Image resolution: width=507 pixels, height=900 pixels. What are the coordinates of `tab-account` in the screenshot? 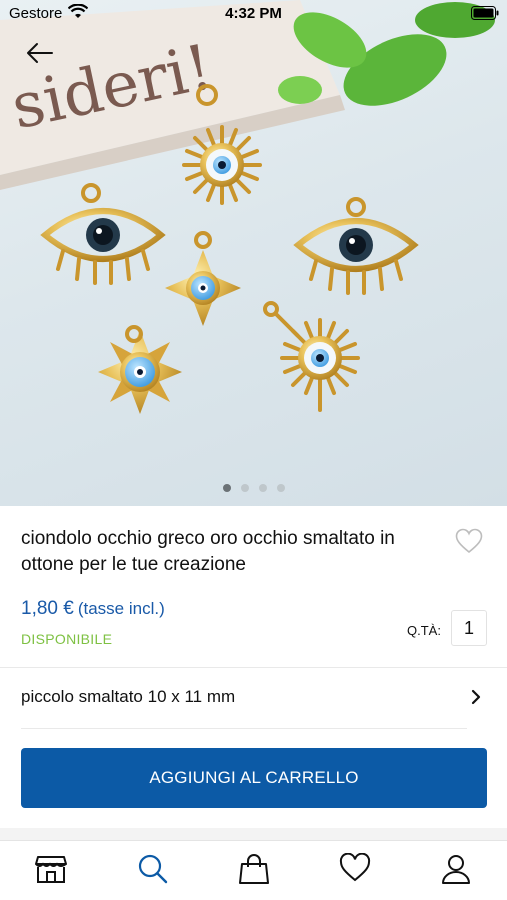 It's located at (456, 871).